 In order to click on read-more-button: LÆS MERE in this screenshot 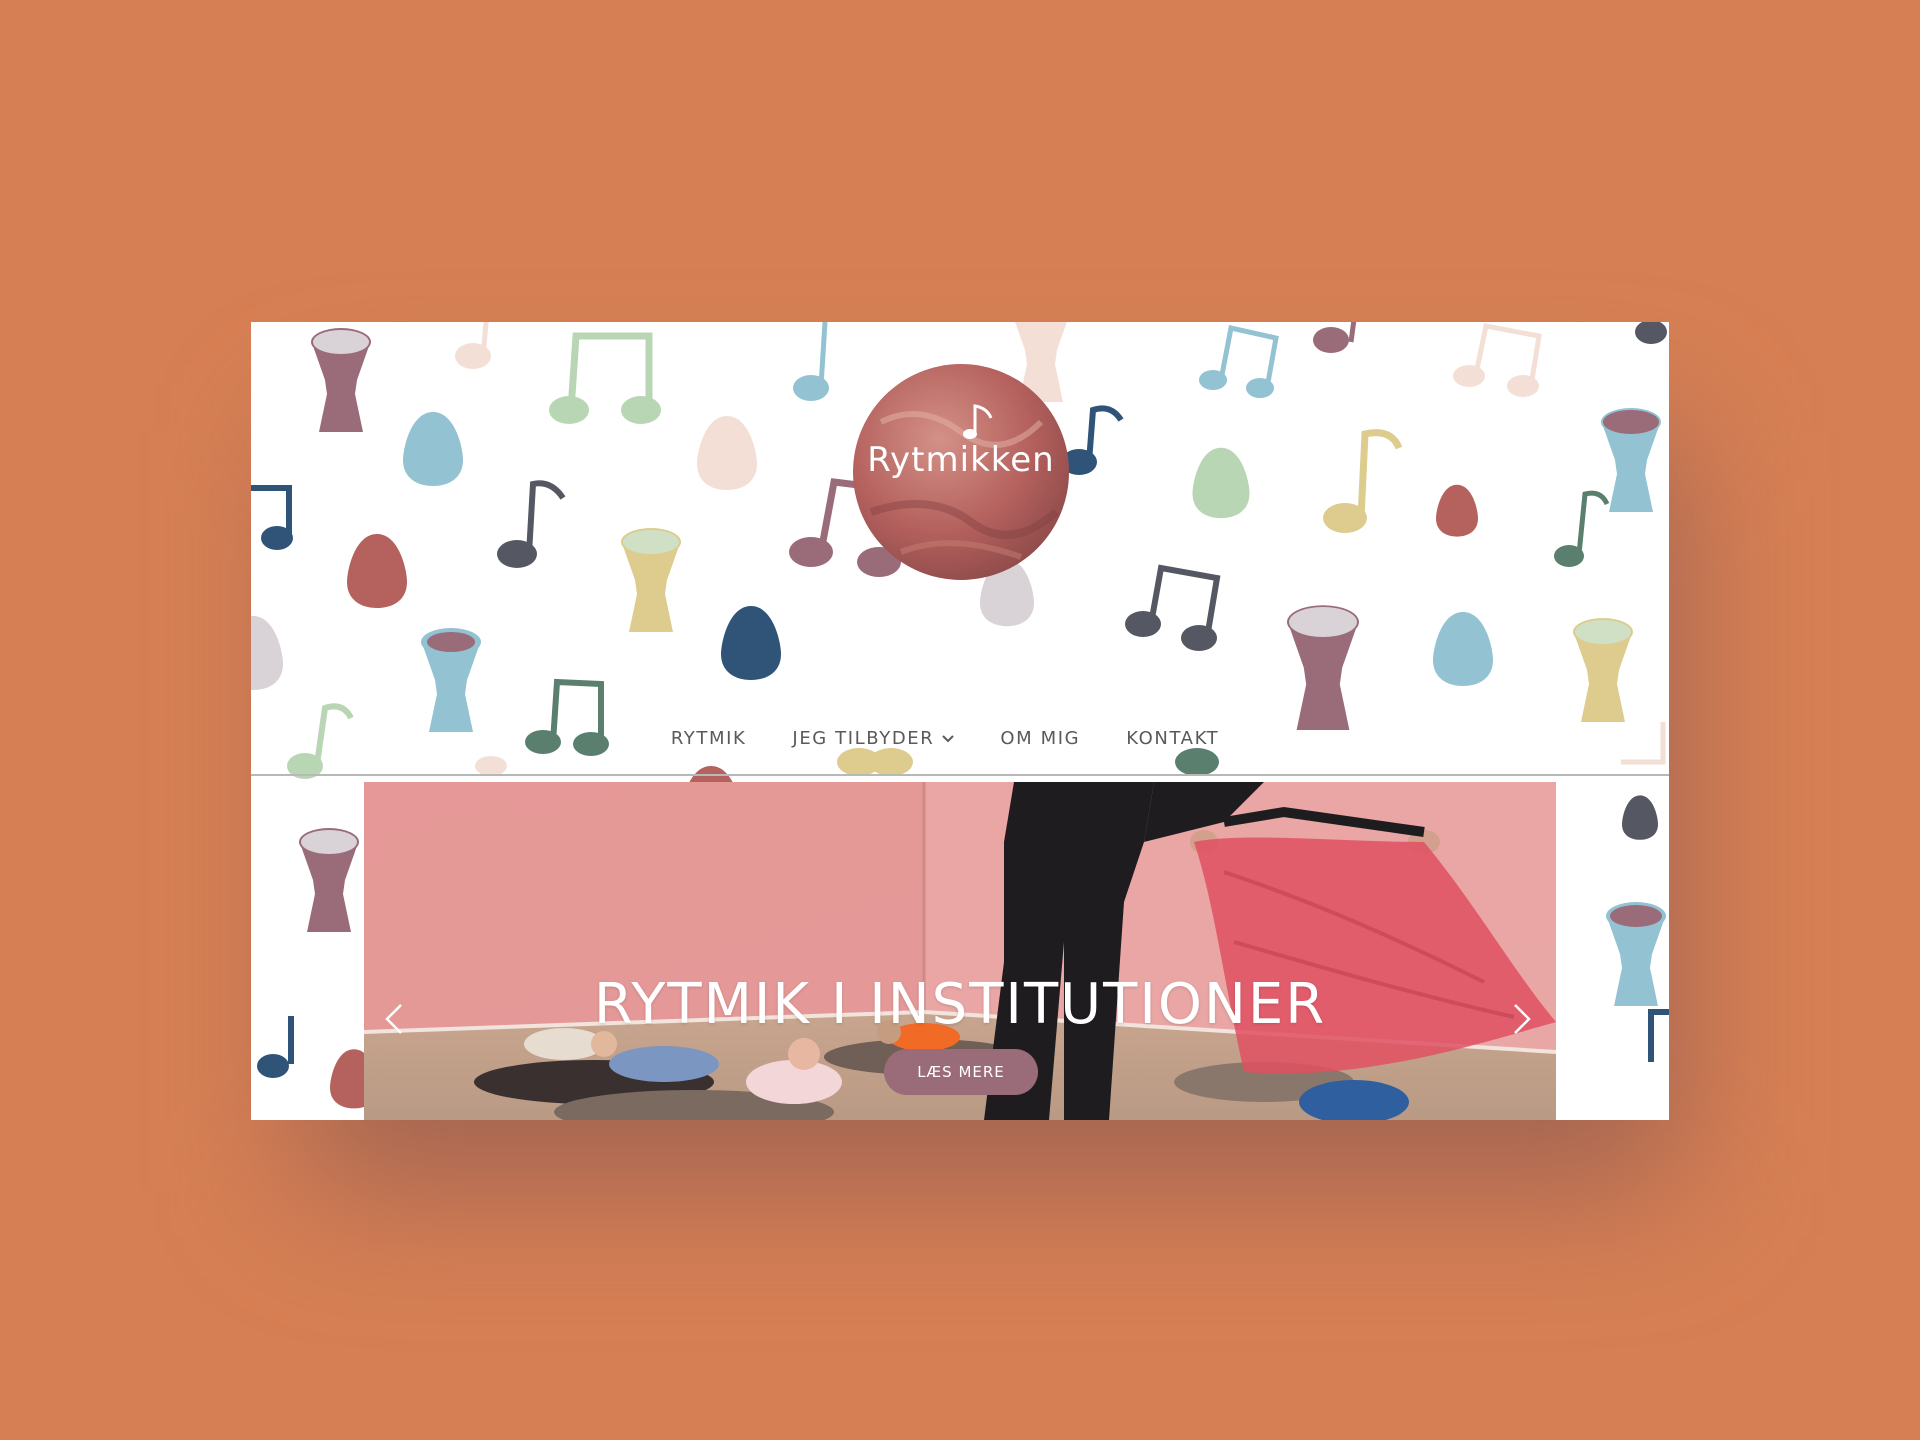, I will do `click(961, 1072)`.